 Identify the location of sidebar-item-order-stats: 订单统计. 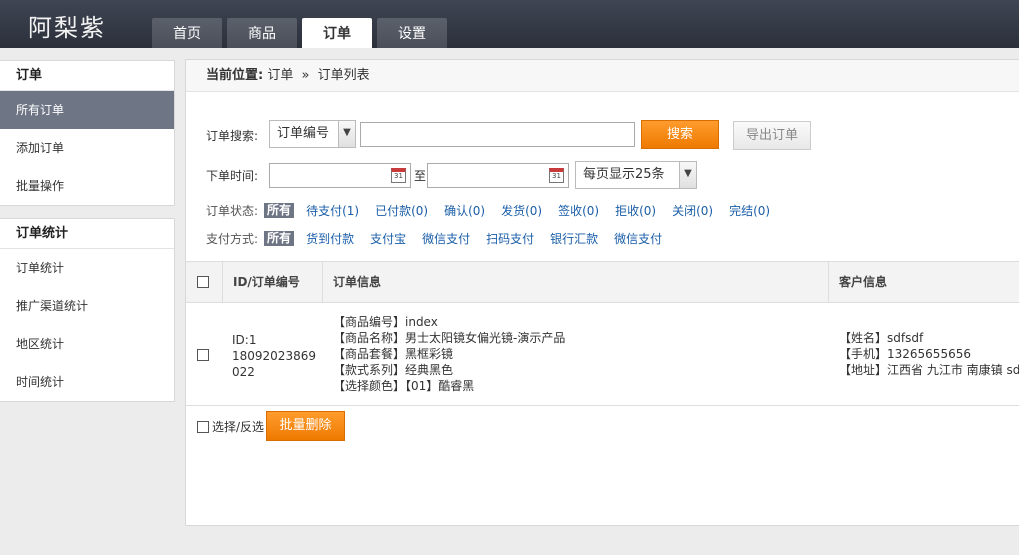
(87, 268).